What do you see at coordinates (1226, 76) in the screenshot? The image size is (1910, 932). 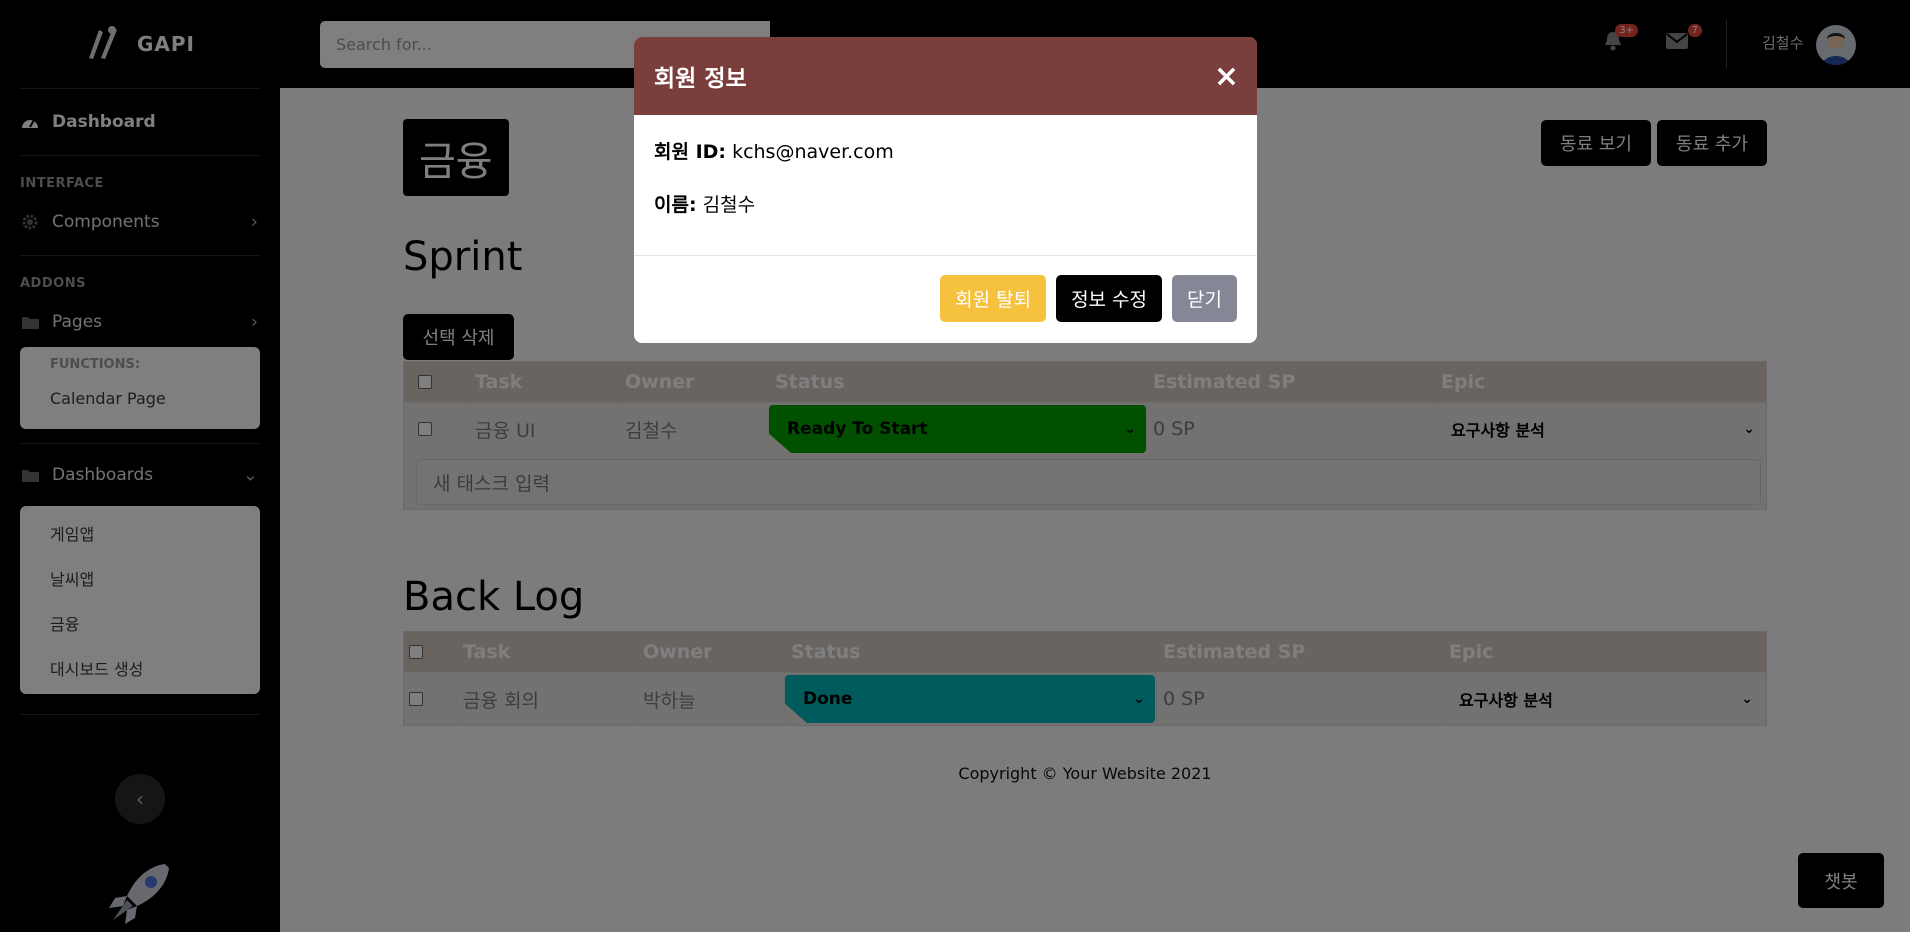 I see `close-icon: ×` at bounding box center [1226, 76].